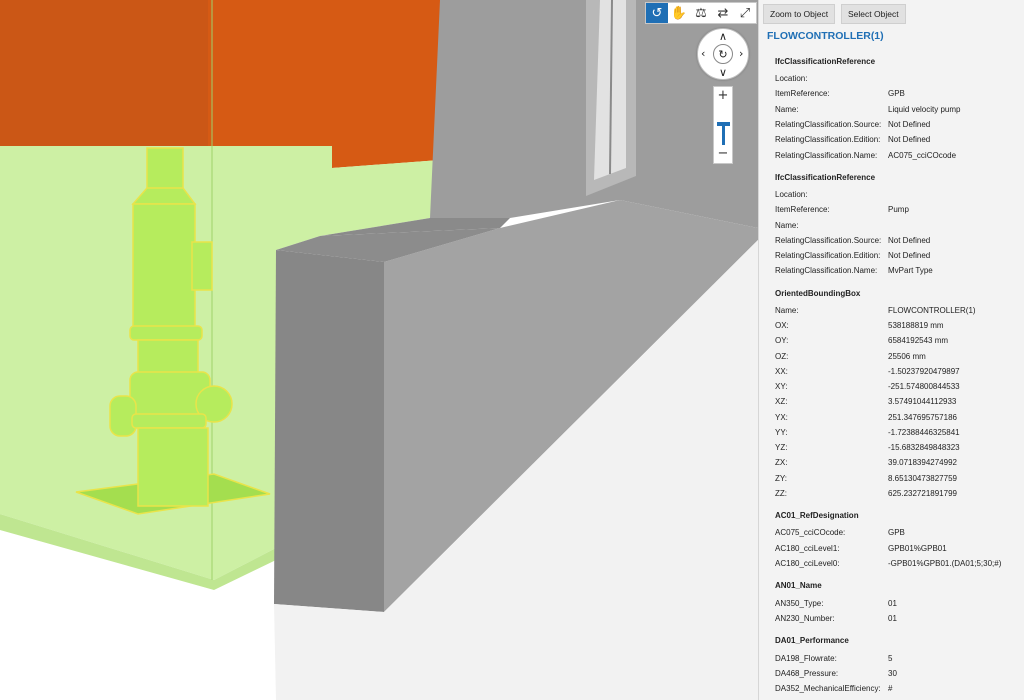  Describe the element at coordinates (807, 673) in the screenshot. I see `property-key: DA468_Pressure:` at that location.